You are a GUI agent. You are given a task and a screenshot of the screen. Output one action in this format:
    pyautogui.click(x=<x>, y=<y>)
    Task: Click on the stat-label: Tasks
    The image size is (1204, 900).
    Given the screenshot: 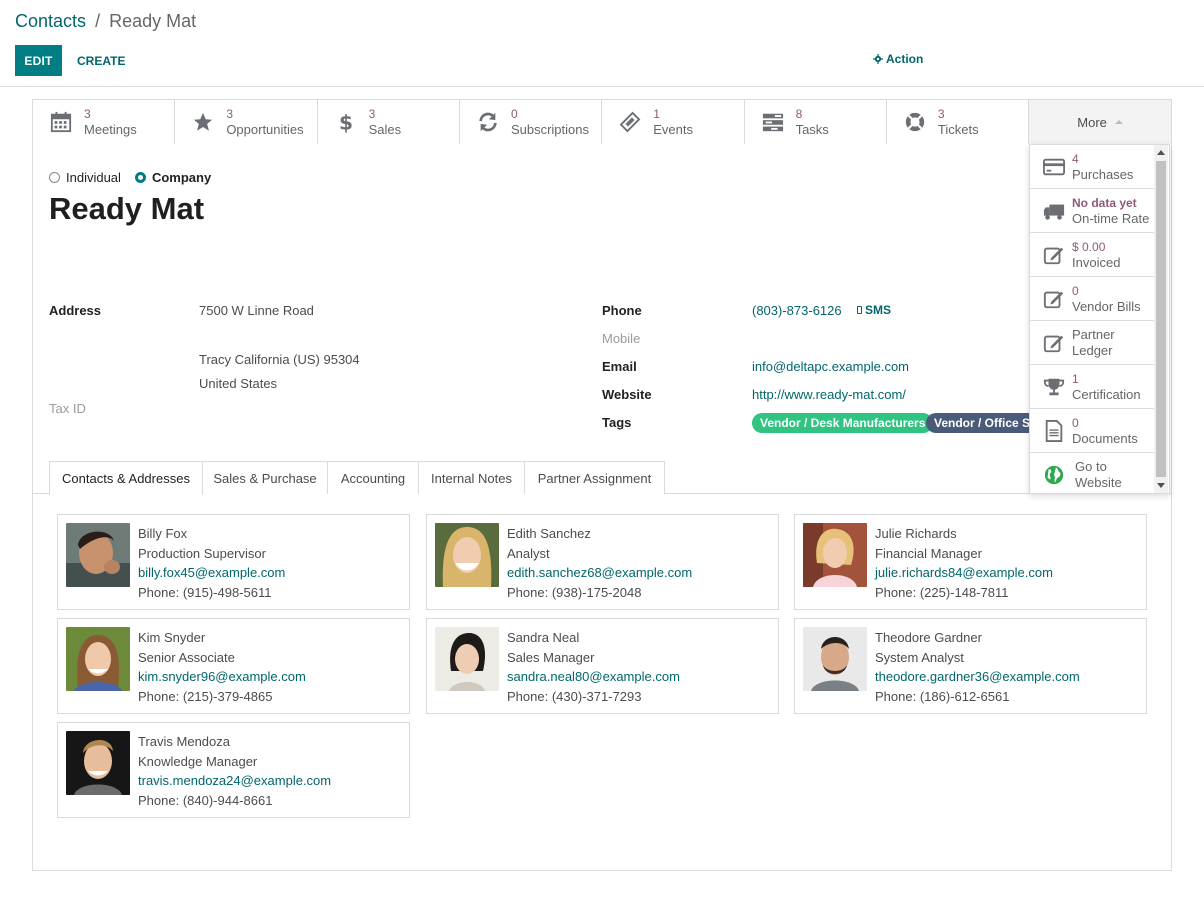 What is the action you would take?
    pyautogui.click(x=812, y=129)
    